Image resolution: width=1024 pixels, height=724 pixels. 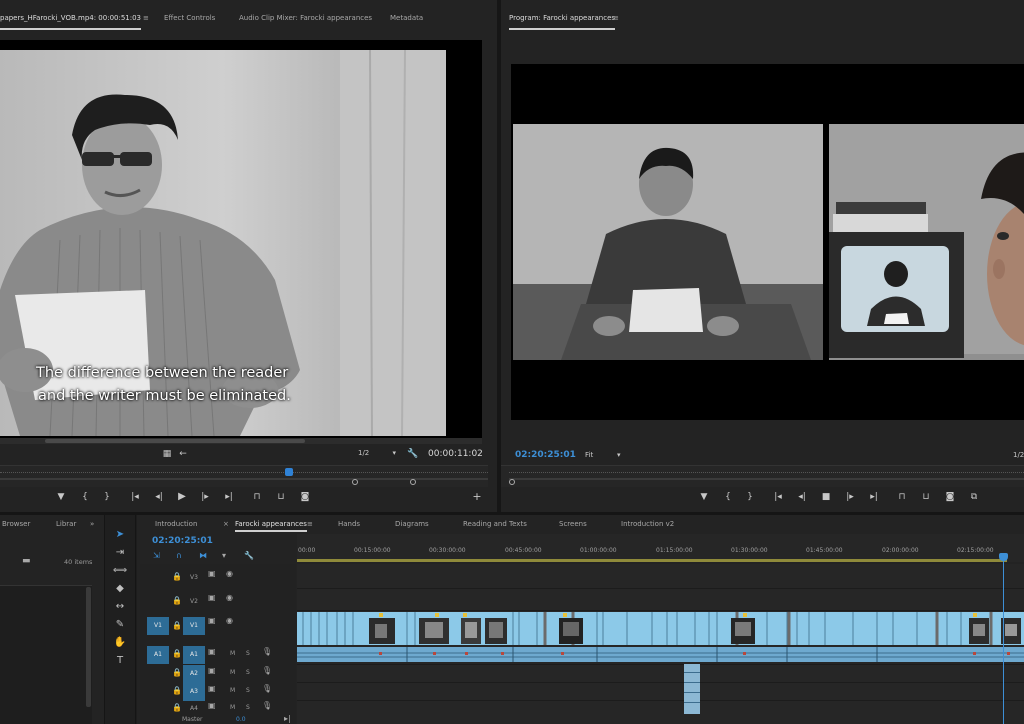 I want to click on tab-source-clip: papers_HFarocki_VOB.mp4: 00:00:51:03, so click(x=71, y=19).